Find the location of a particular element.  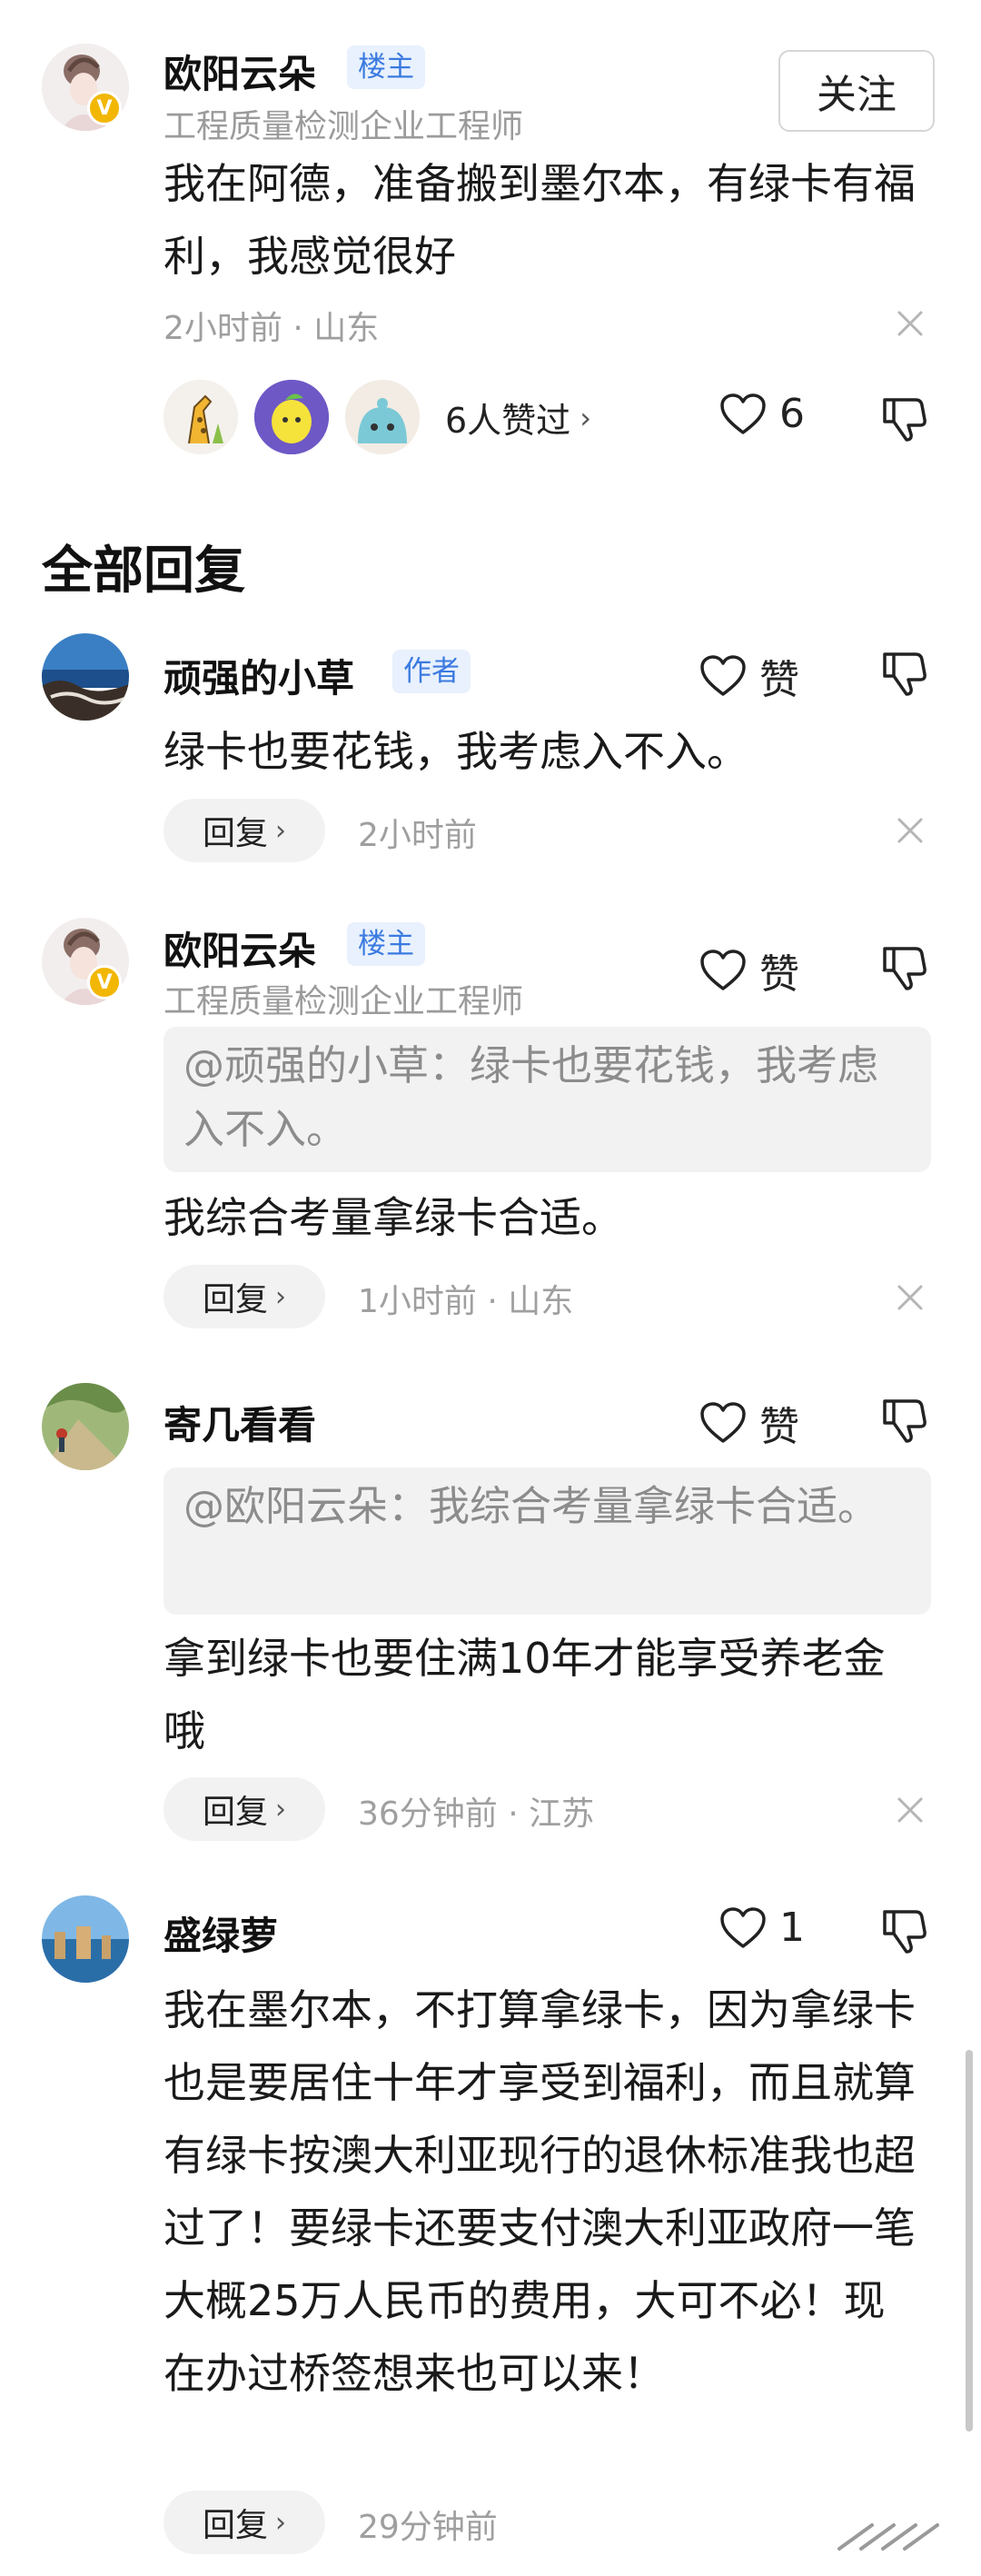

reply-1-content: 绿卡也要花钱，我考虑入不入。 is located at coordinates (456, 751).